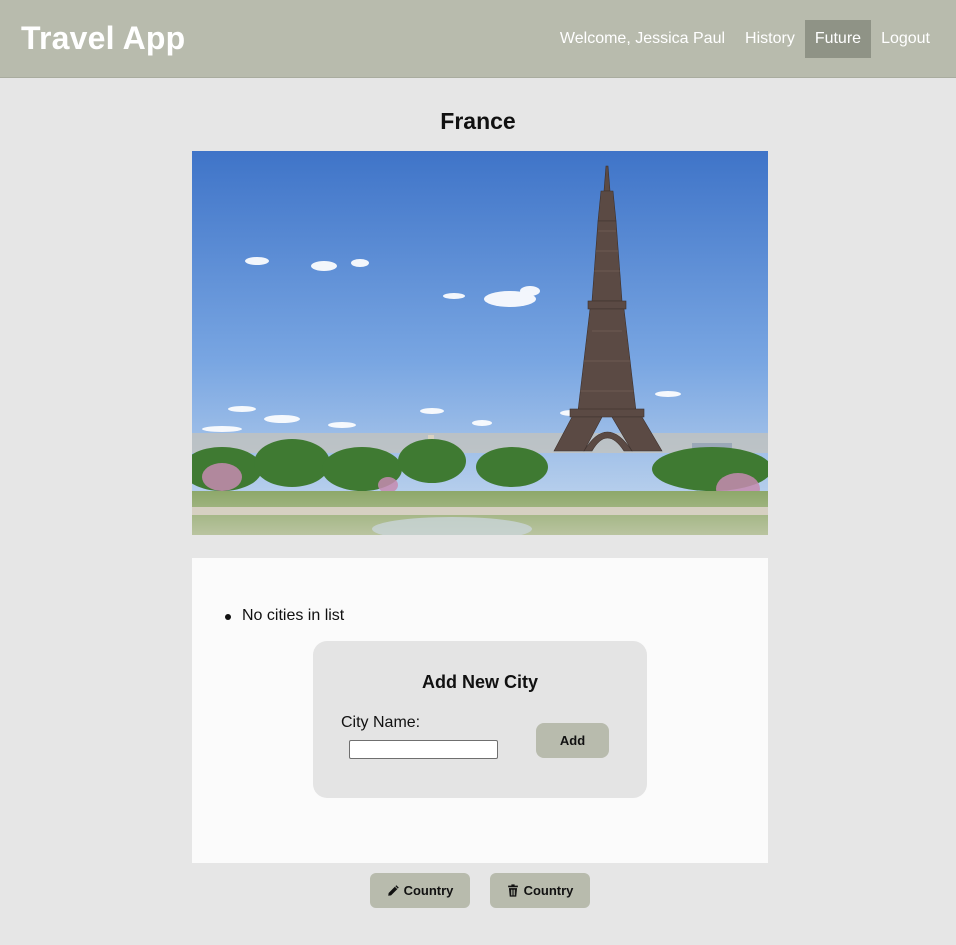 The width and height of the screenshot is (956, 945). What do you see at coordinates (572, 740) in the screenshot?
I see `add-city-button: Add` at bounding box center [572, 740].